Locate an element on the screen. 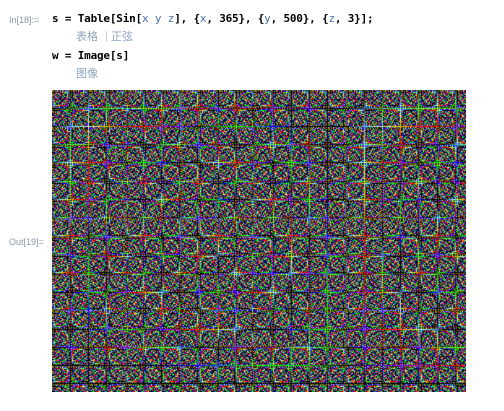 The image size is (504, 411). function-hints-line2: 图像 is located at coordinates (87, 73).